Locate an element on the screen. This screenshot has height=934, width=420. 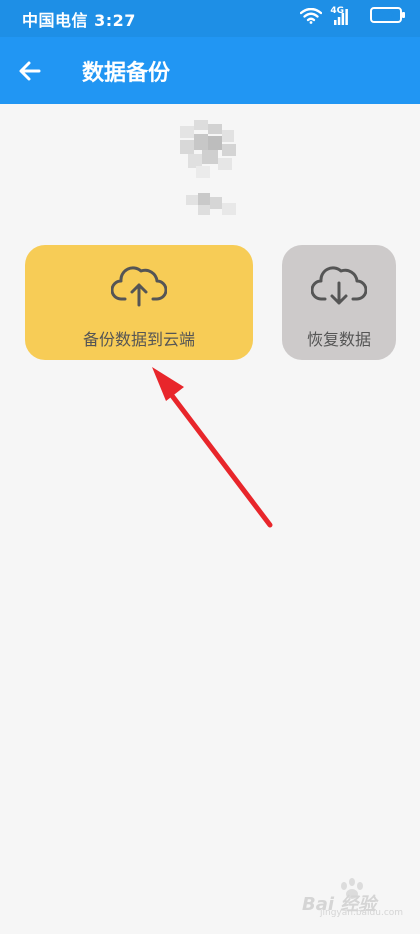
red-arrow-annotation is located at coordinates (212, 447).